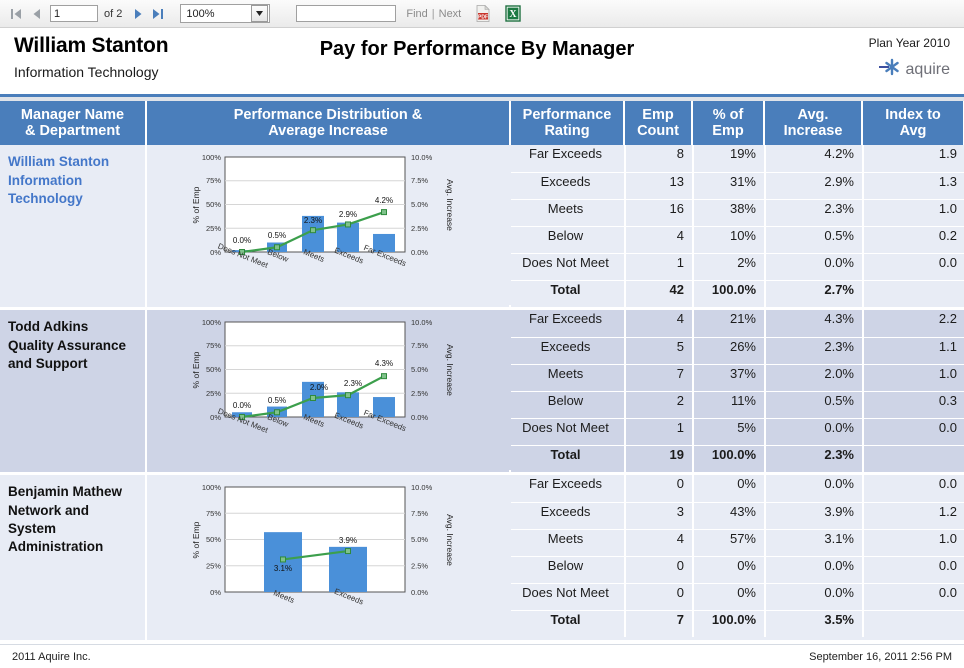  Describe the element at coordinates (416, 14) in the screenshot. I see `find-button: Find` at that location.